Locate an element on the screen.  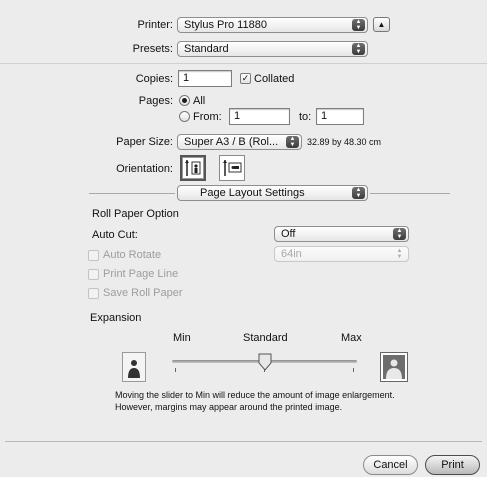
pages-from-label: From: is located at coordinates (207, 117).